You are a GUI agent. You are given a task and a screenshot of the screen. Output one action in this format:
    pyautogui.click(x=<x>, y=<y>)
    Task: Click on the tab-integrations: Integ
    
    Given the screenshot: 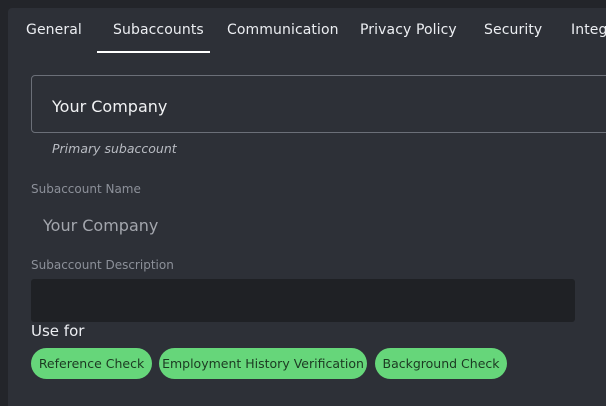 What is the action you would take?
    pyautogui.click(x=588, y=30)
    